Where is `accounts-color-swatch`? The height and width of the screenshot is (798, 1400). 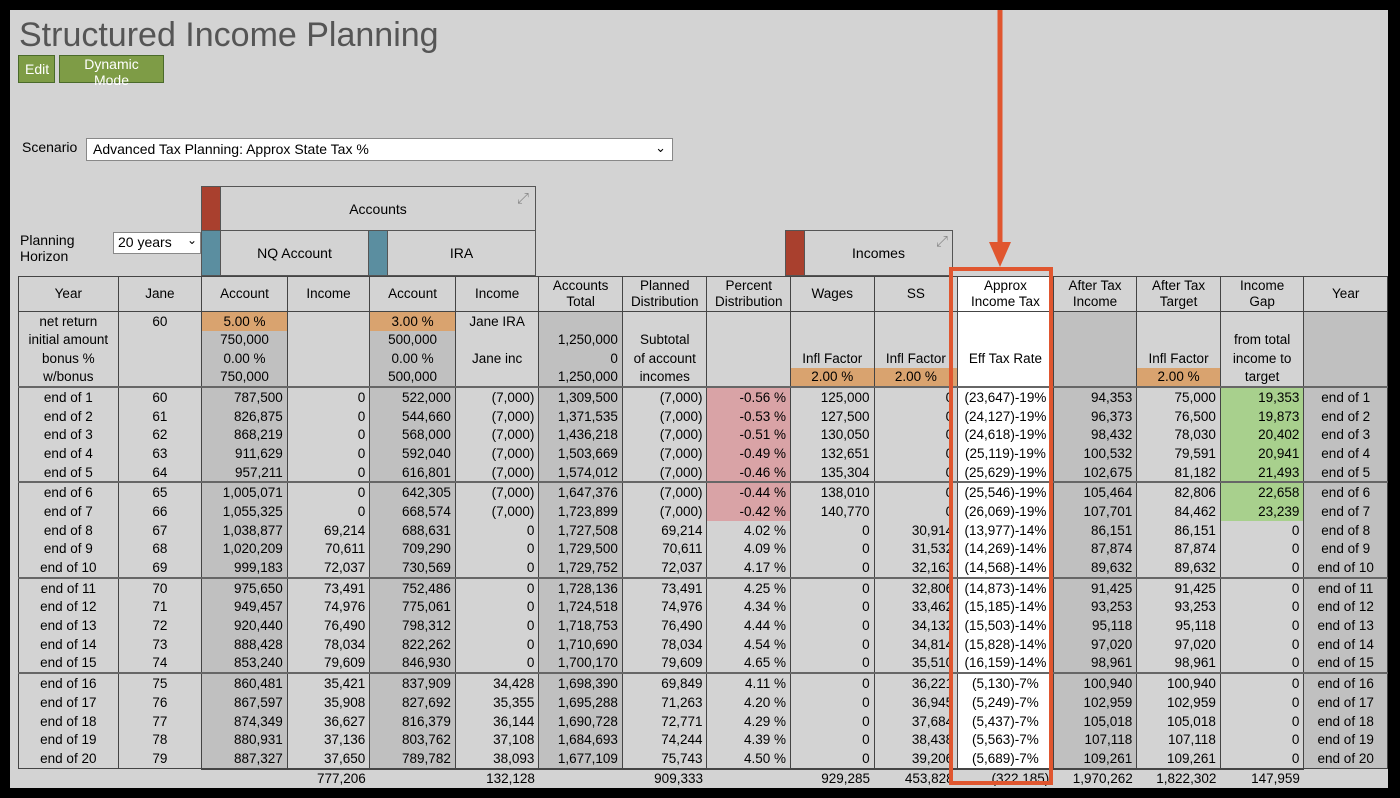 accounts-color-swatch is located at coordinates (211, 208).